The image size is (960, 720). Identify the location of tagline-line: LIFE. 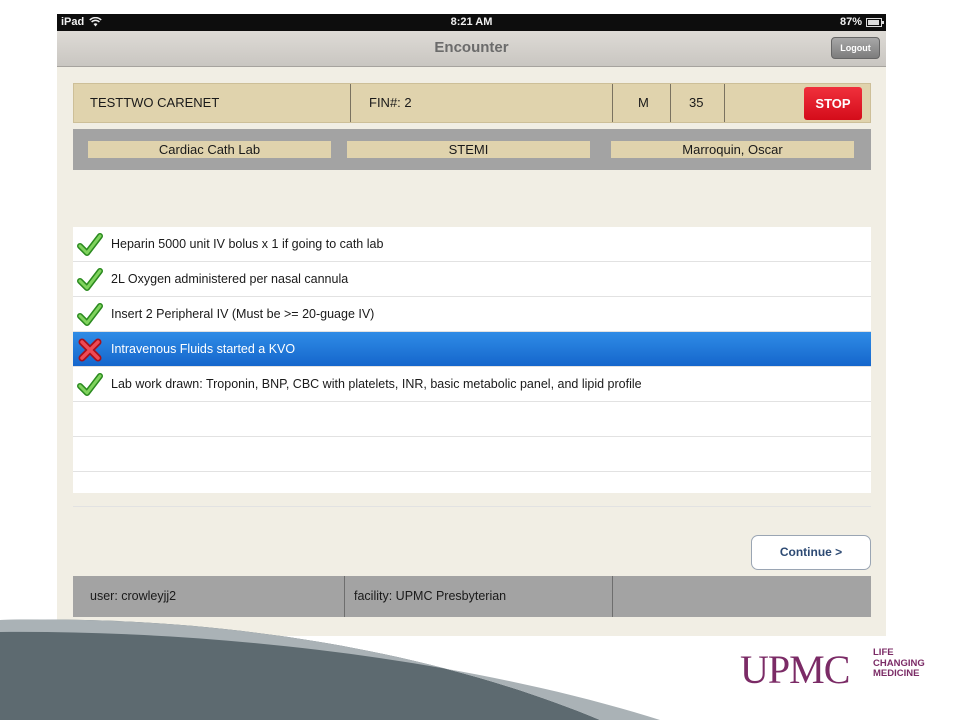
(883, 652).